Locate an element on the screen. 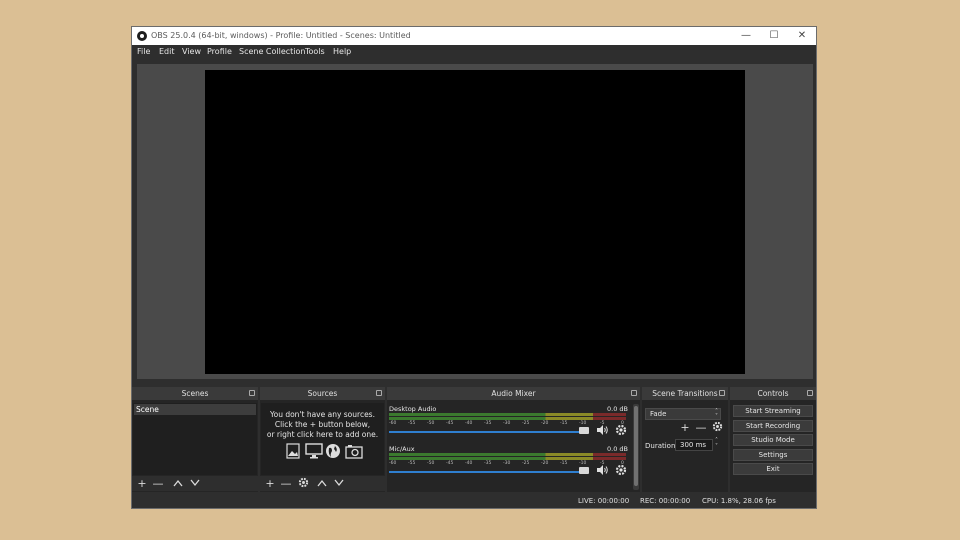 Image resolution: width=960 pixels, height=540 pixels. sources-toolbar: + — is located at coordinates (322, 483).